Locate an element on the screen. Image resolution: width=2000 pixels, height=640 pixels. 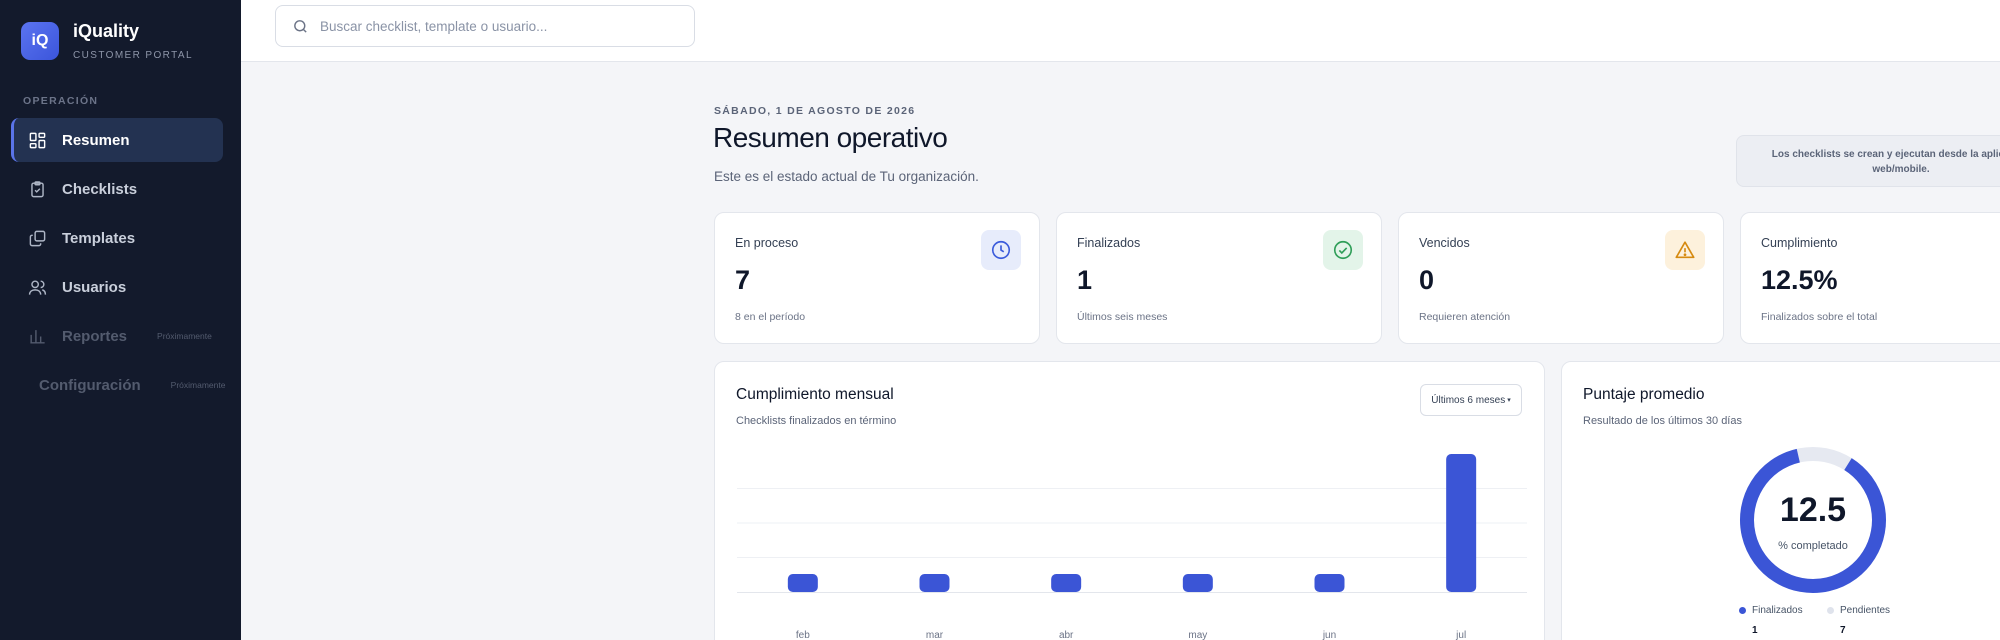
legend-label: Finalizados is located at coordinates (1777, 610).